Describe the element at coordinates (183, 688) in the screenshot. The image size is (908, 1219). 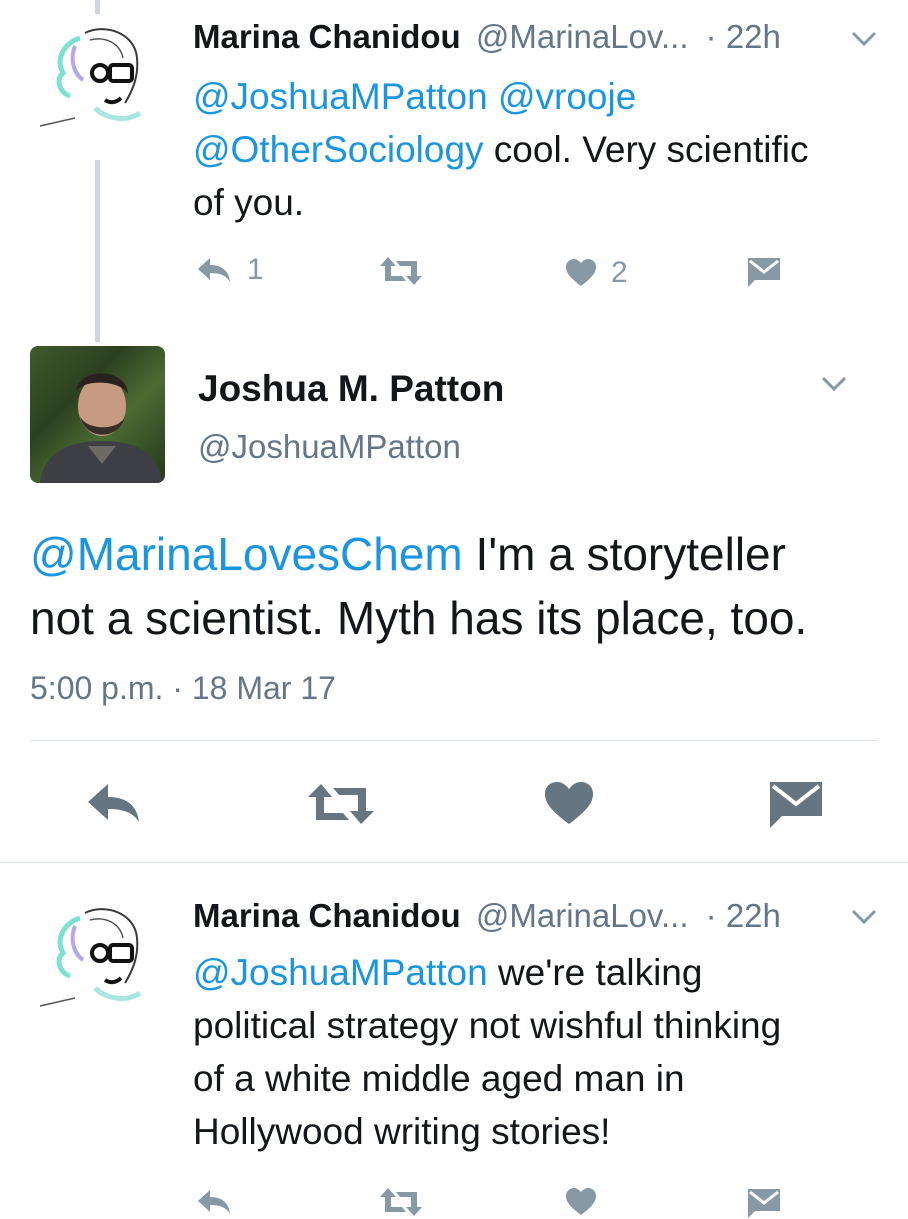
I see `tweet-timestamp: 5:00 p.m. · 18 Mar 17` at that location.